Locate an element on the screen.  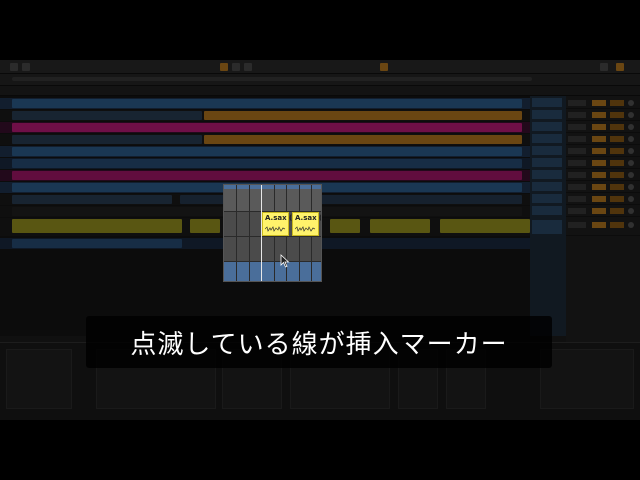
zoom-magnifier: A.sax ( A.sax ( is located at coordinates (272, 233).